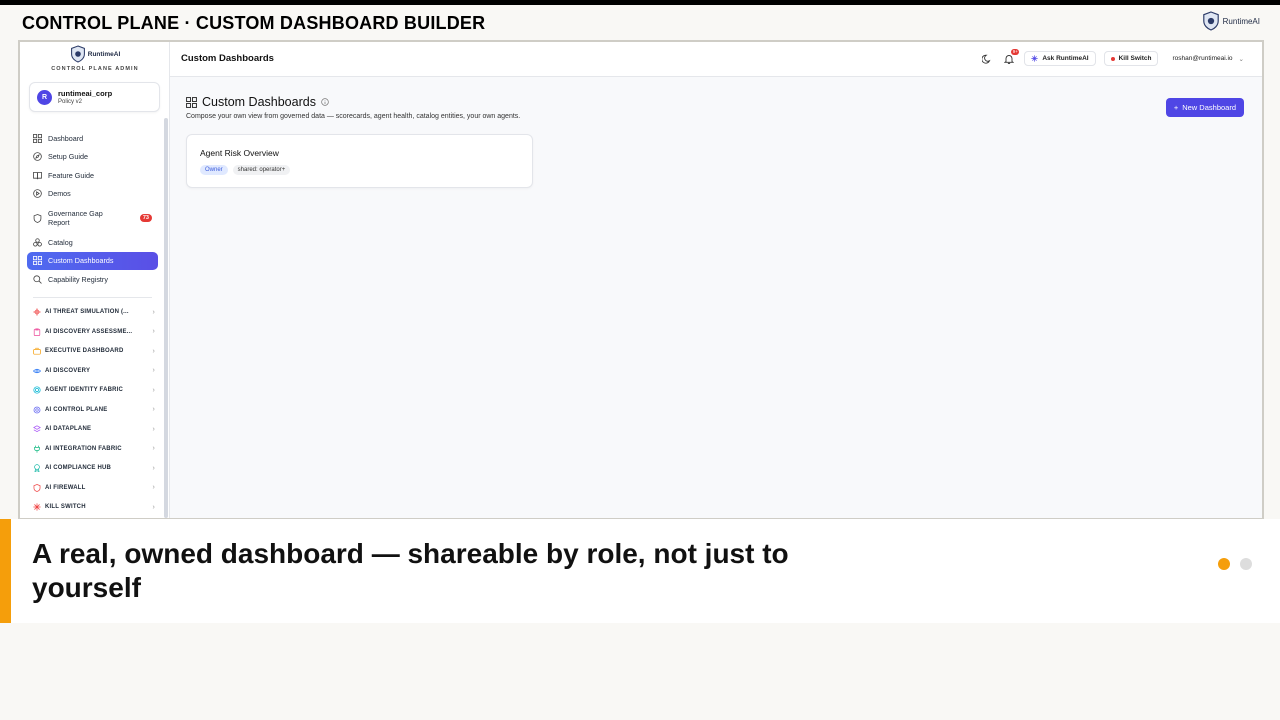  What do you see at coordinates (68, 157) in the screenshot?
I see `sidebar-item-label: Setup Guide` at bounding box center [68, 157].